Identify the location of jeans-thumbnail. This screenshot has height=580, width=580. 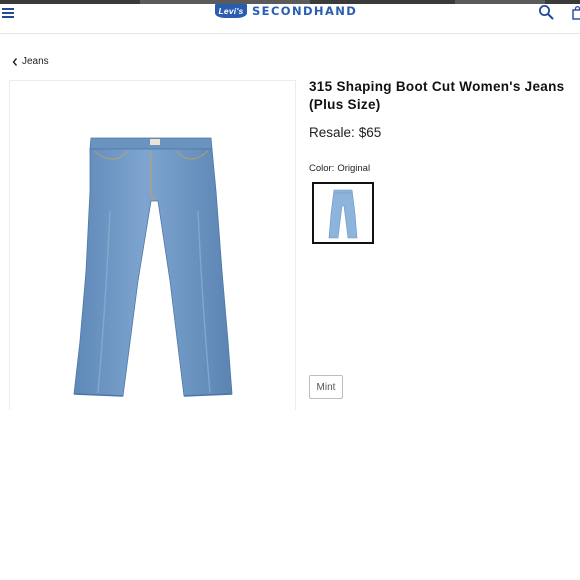
(343, 214).